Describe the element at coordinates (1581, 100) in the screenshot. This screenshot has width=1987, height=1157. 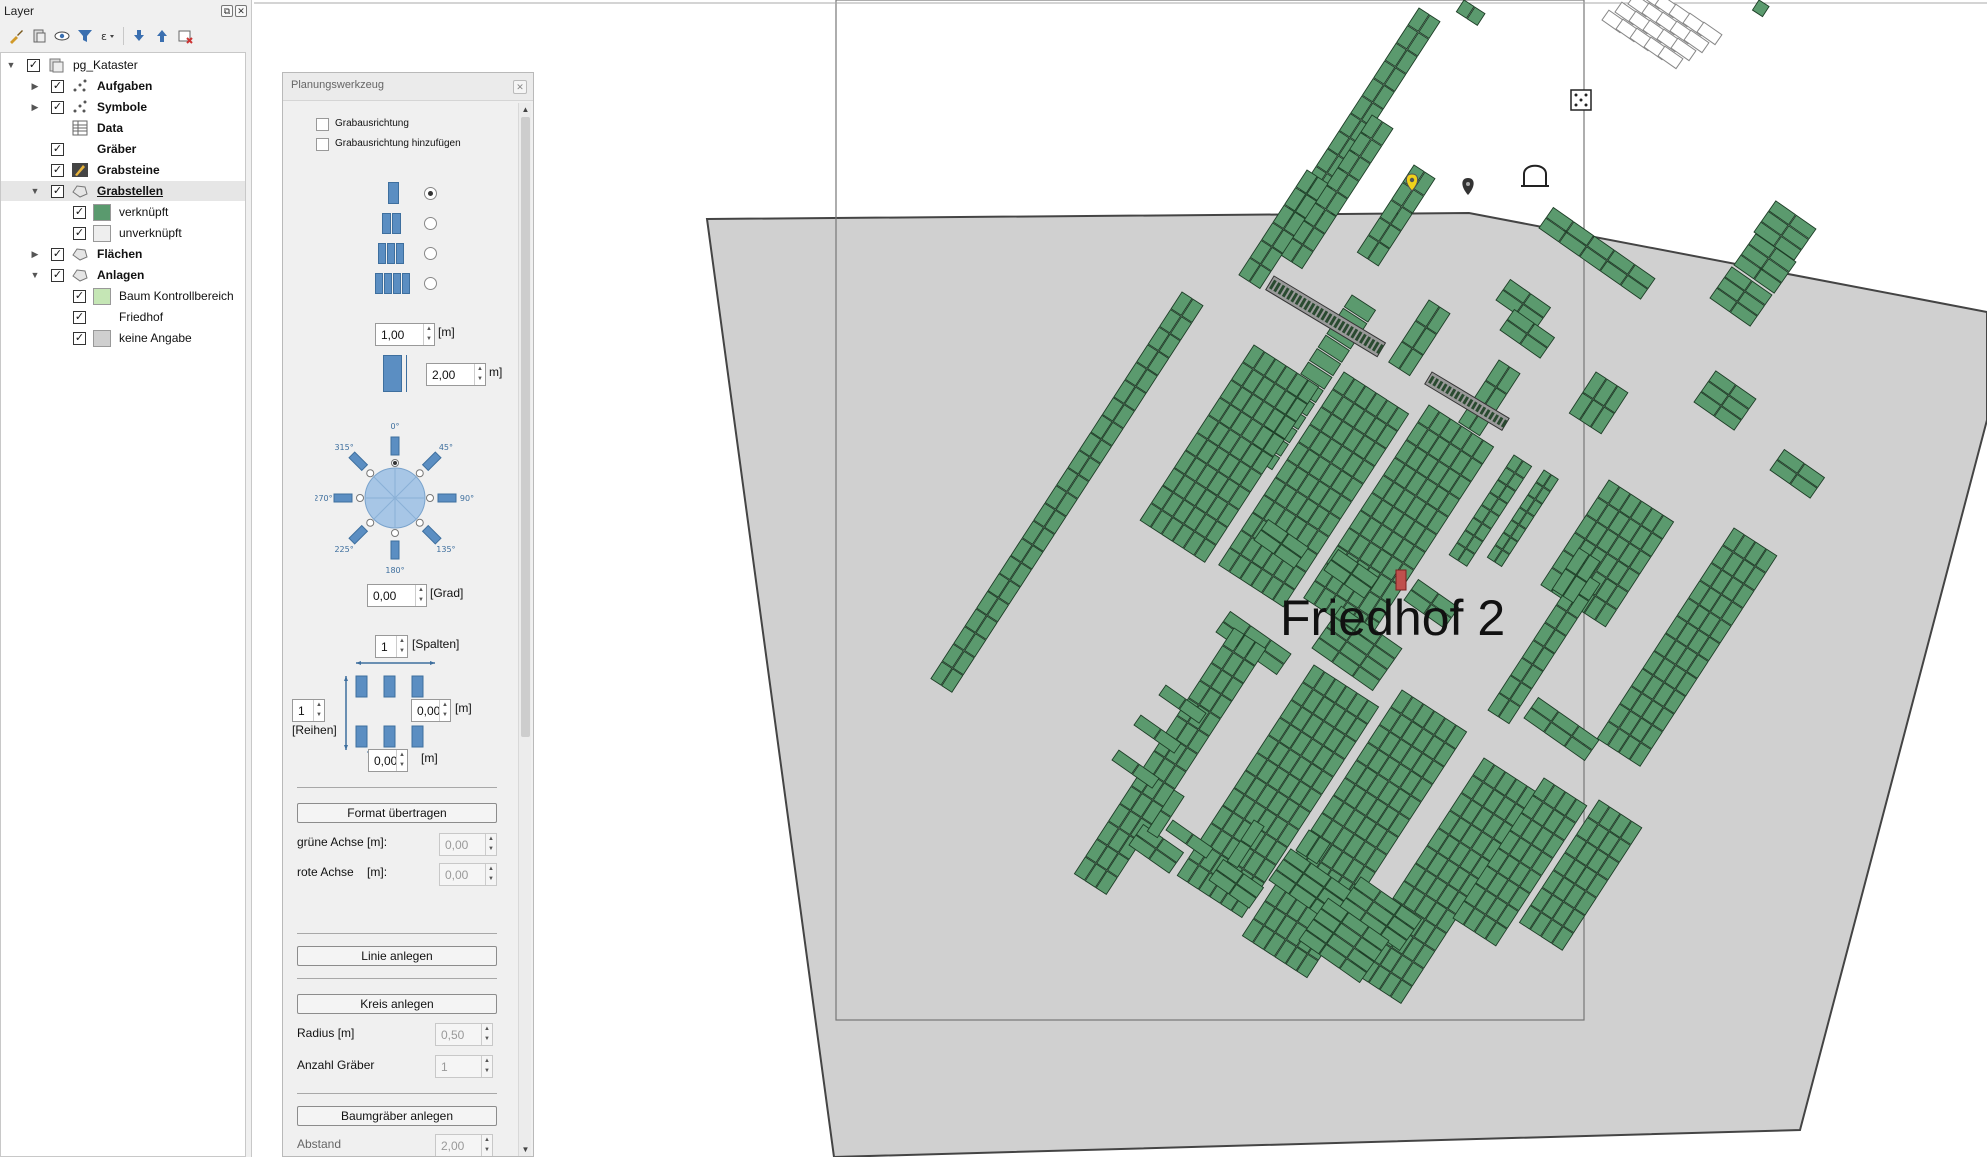
I see `dice-icon` at that location.